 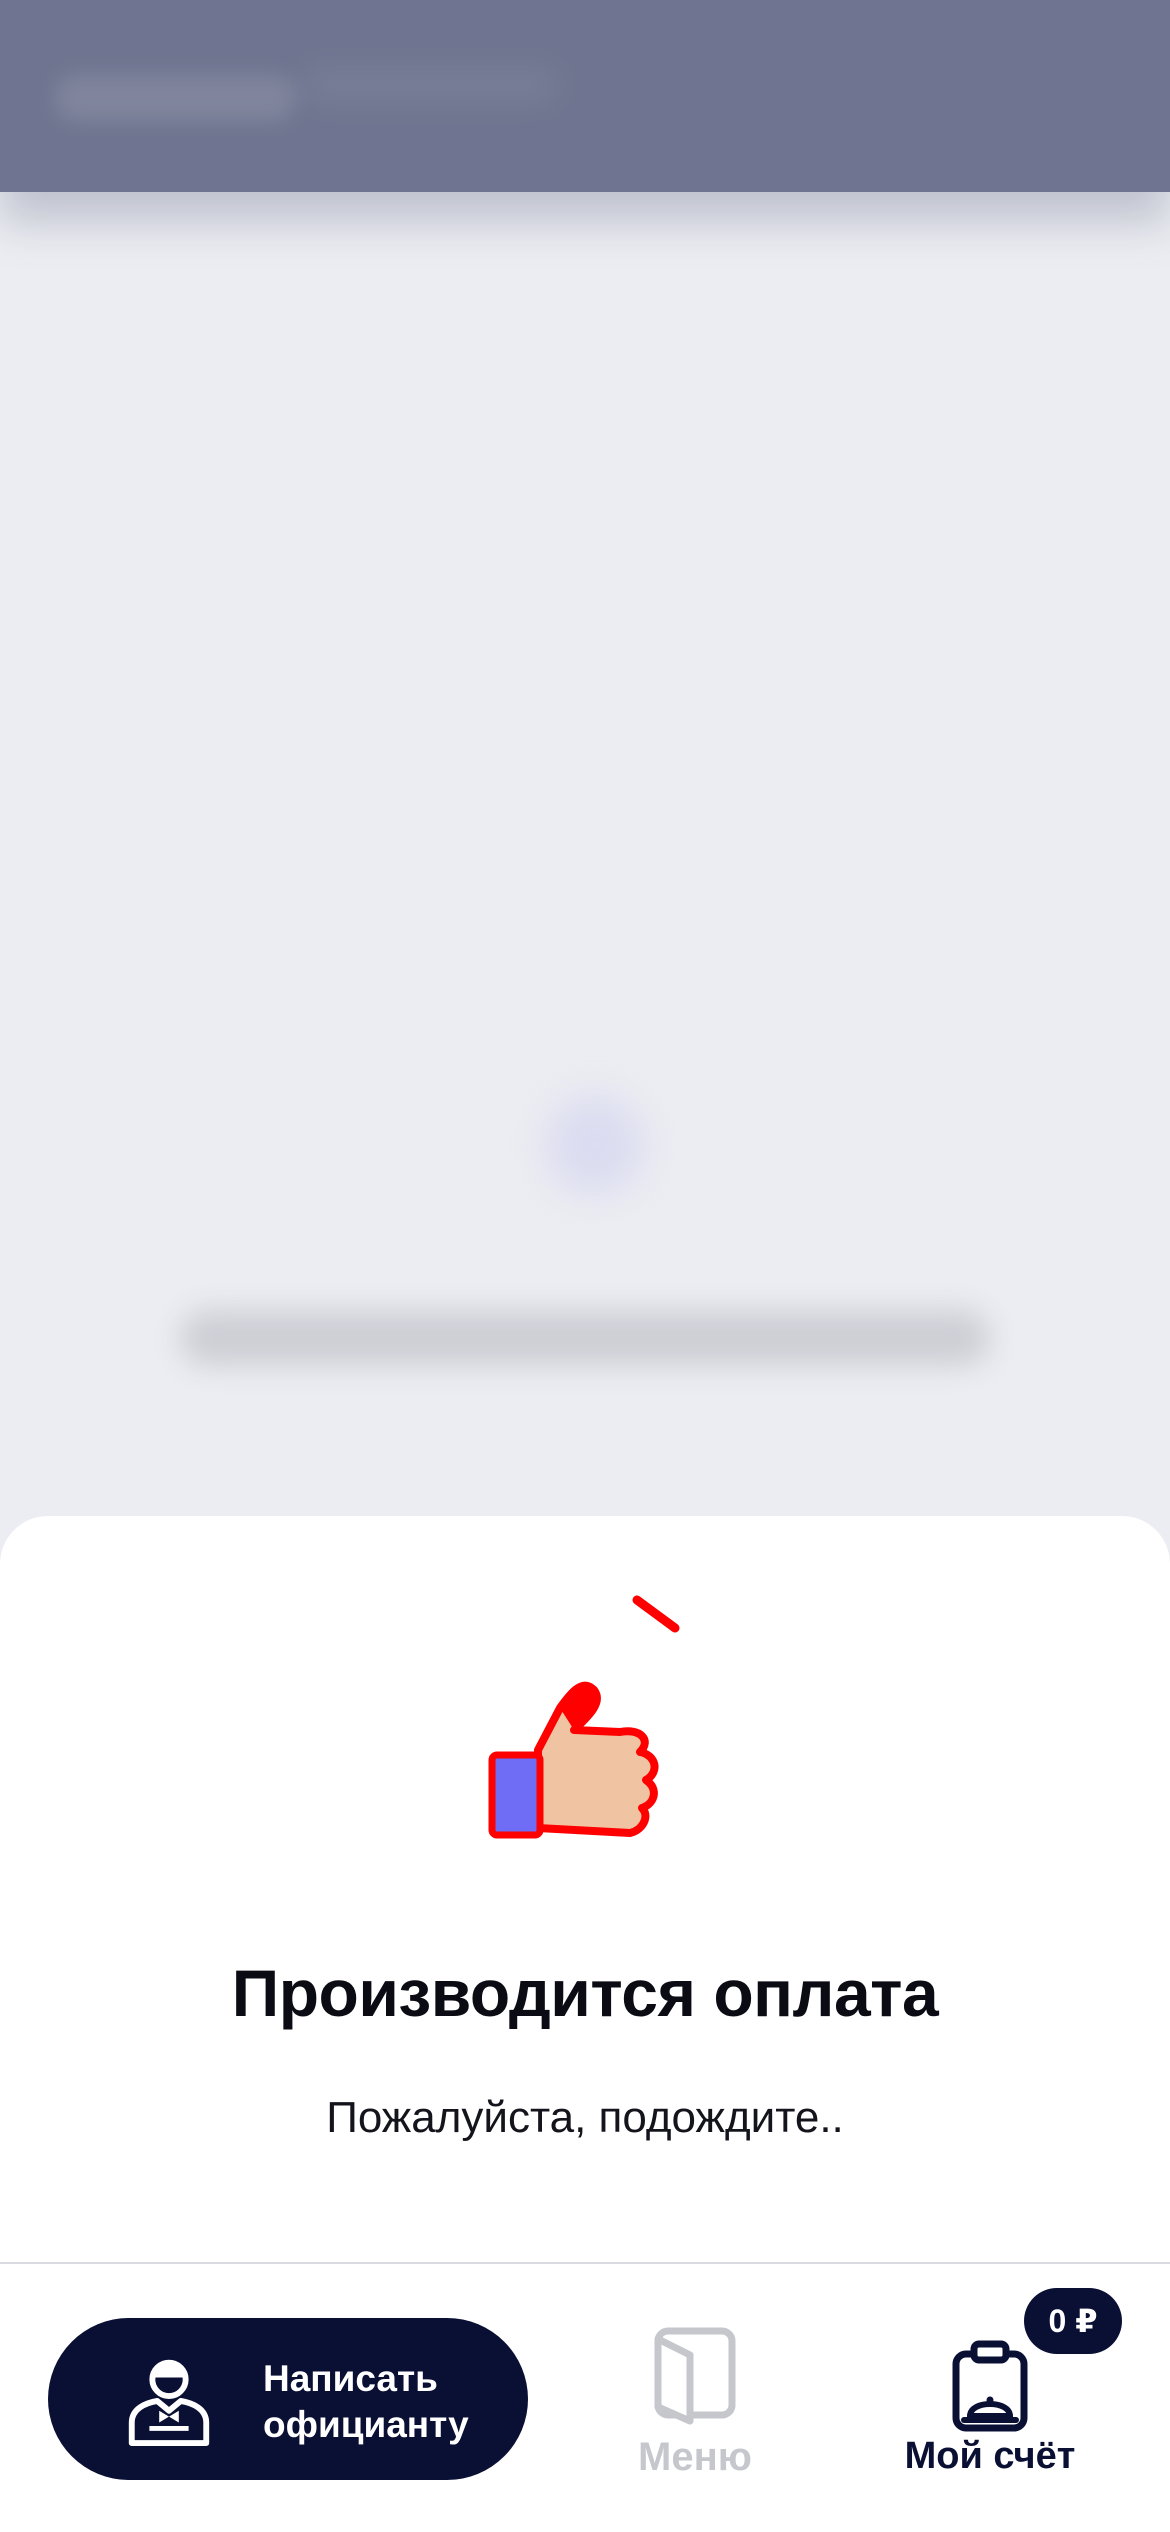 I want to click on motion-stroke, so click(x=656, y=1614).